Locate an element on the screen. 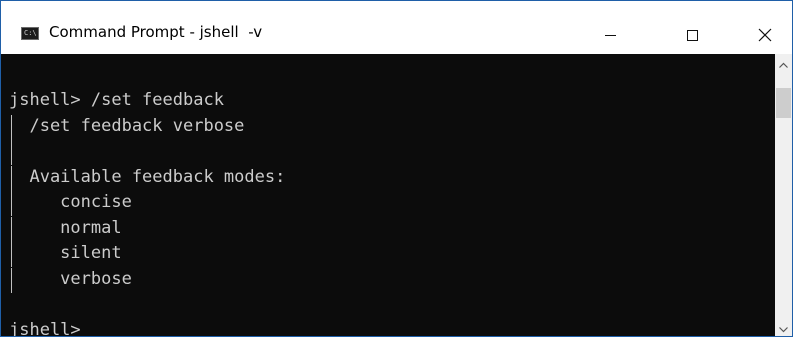  console-line-text: normal is located at coordinates (65, 227).